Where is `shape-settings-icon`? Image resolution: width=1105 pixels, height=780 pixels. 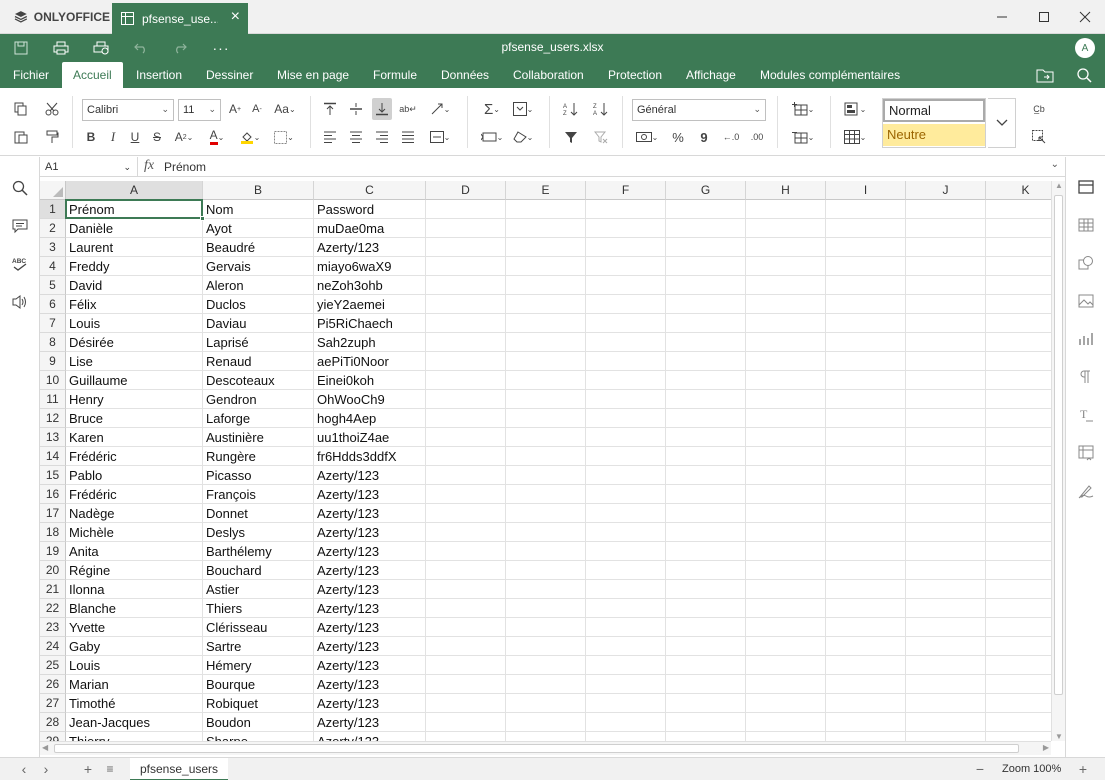
shape-settings-icon is located at coordinates (1086, 263).